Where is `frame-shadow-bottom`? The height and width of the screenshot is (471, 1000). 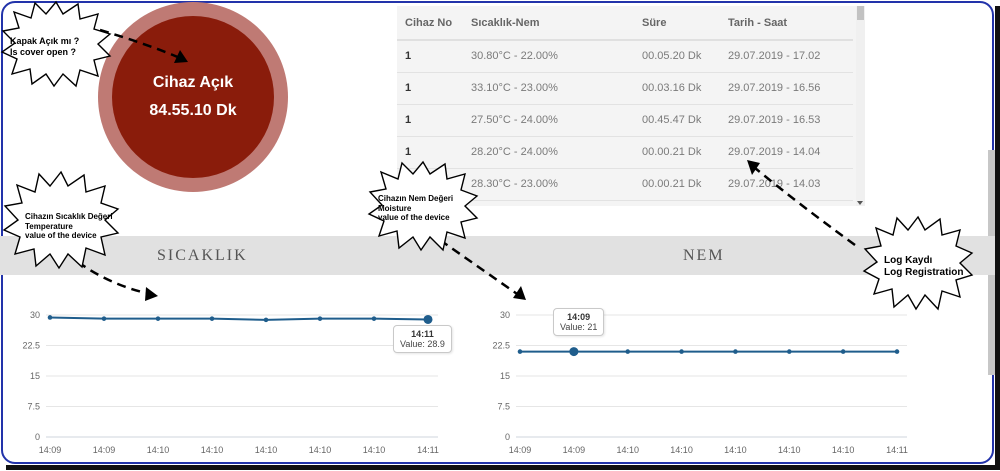
frame-shadow-bottom is located at coordinates (503, 467).